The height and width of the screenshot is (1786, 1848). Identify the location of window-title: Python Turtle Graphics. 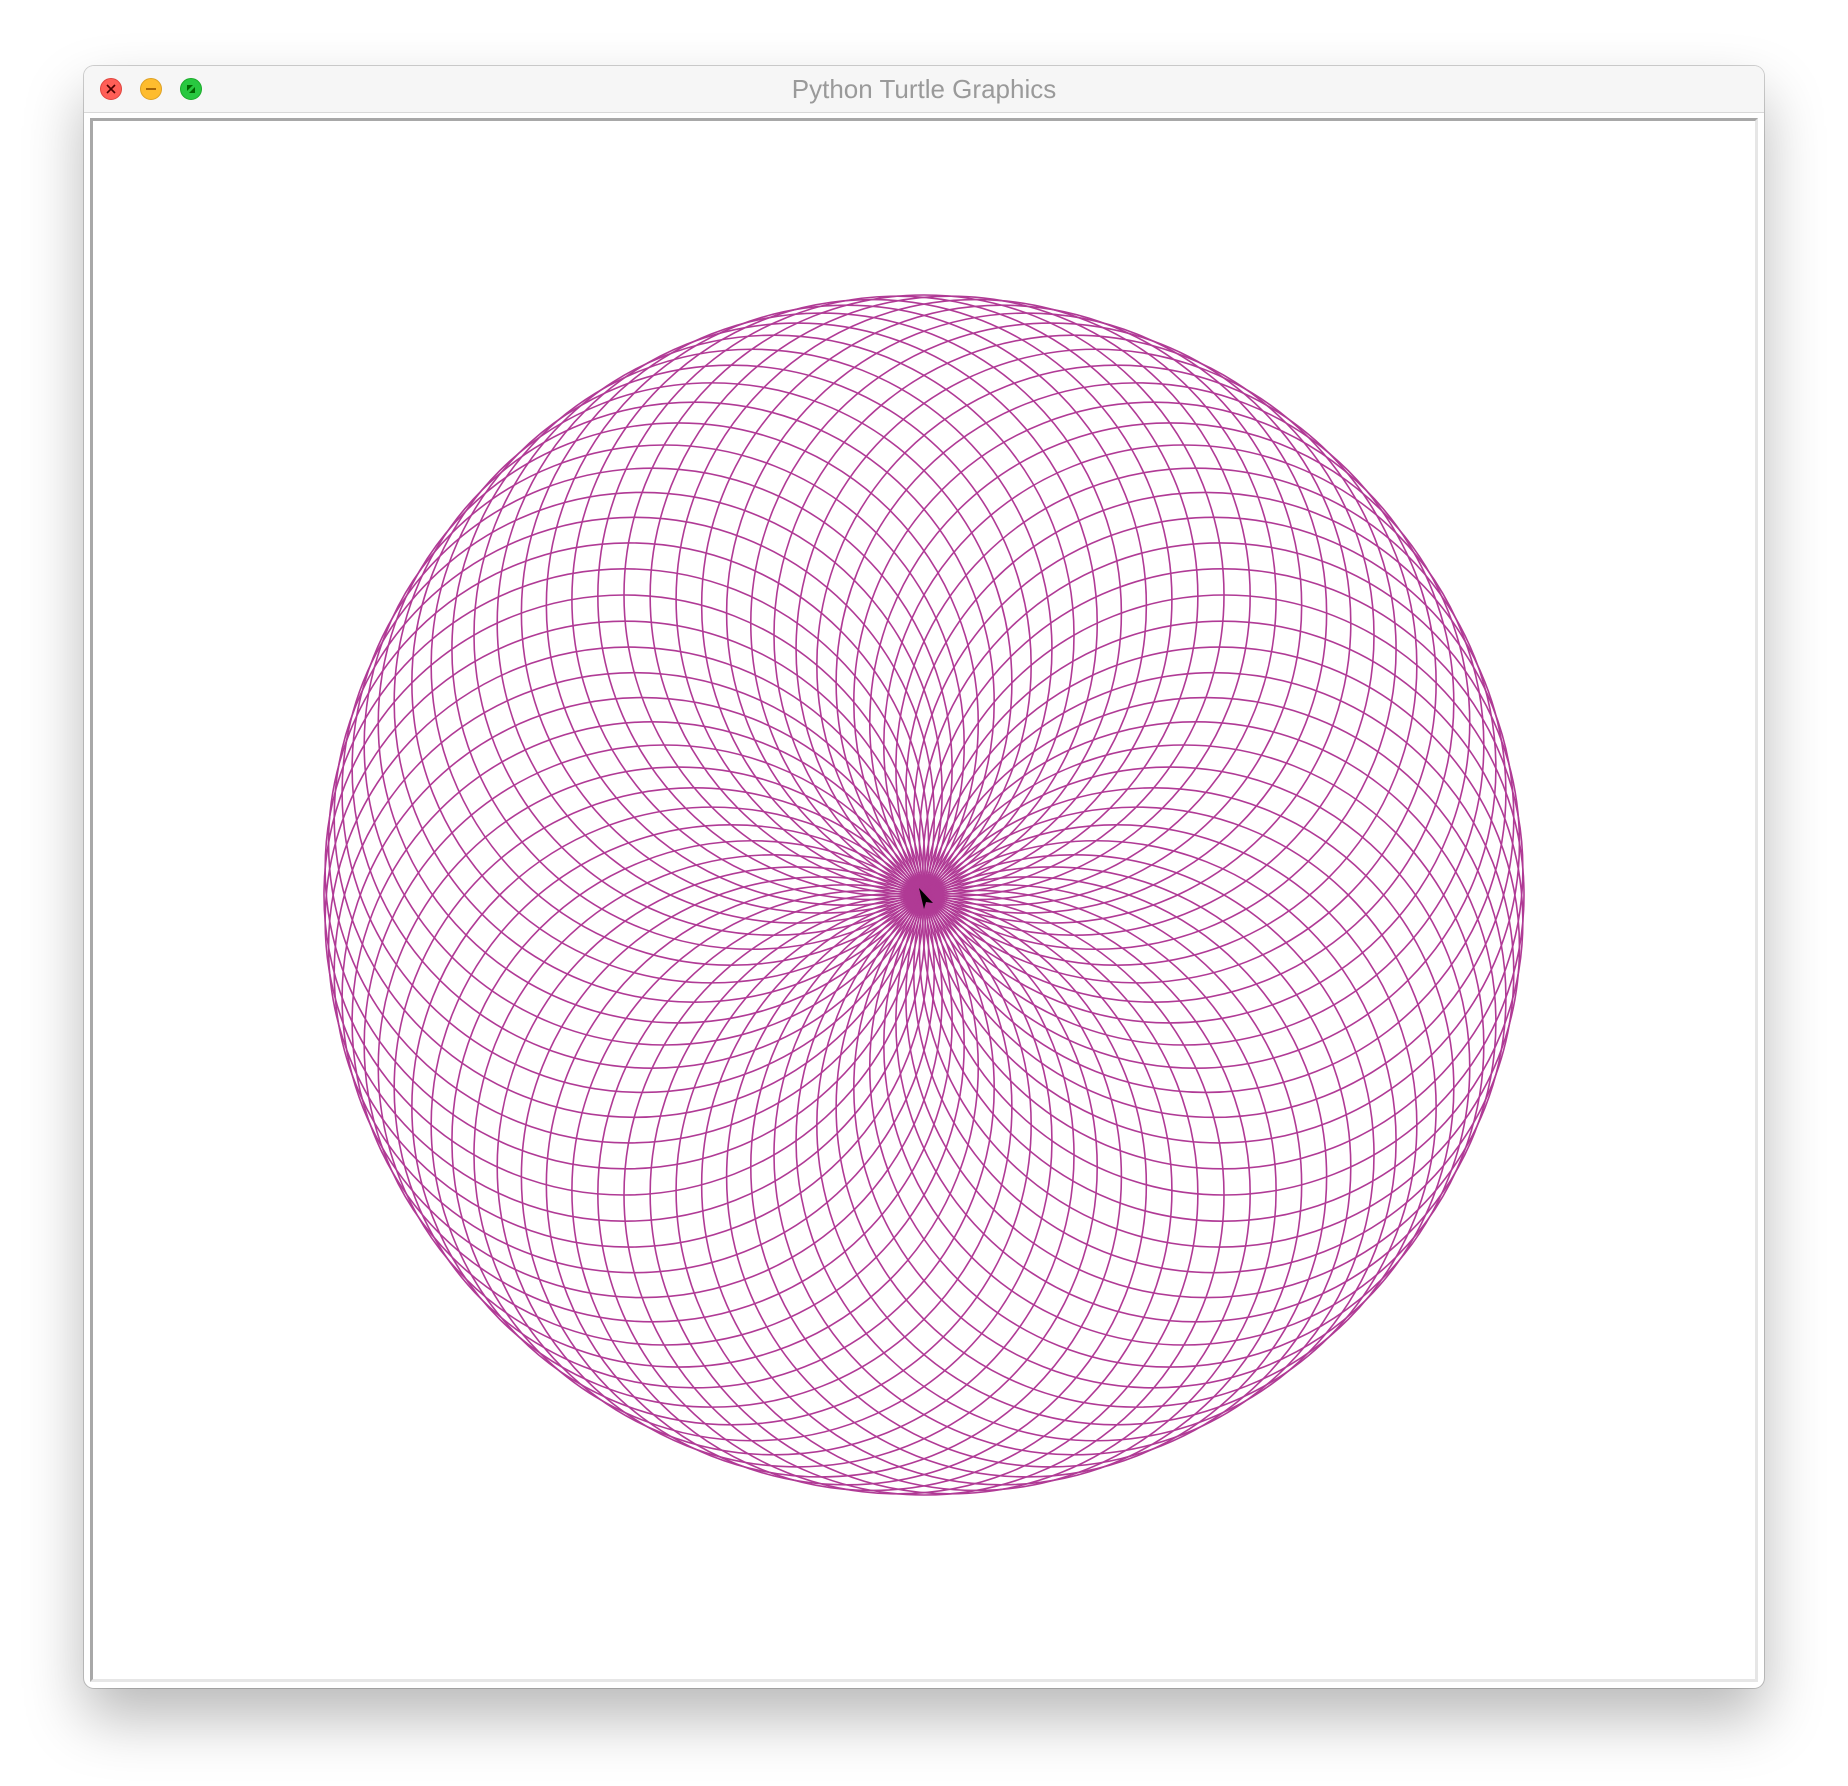
(924, 89).